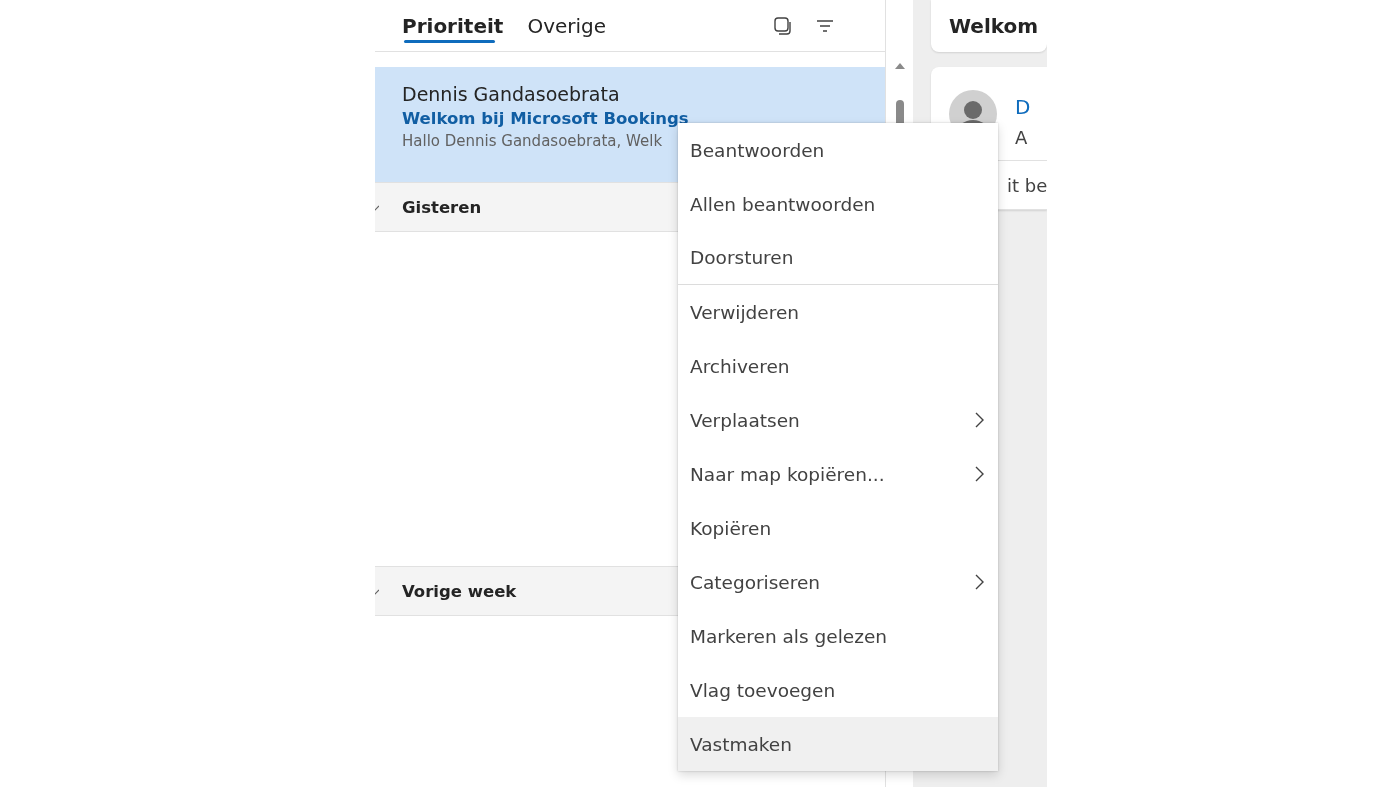  I want to click on scroll-up-icon, so click(899, 65).